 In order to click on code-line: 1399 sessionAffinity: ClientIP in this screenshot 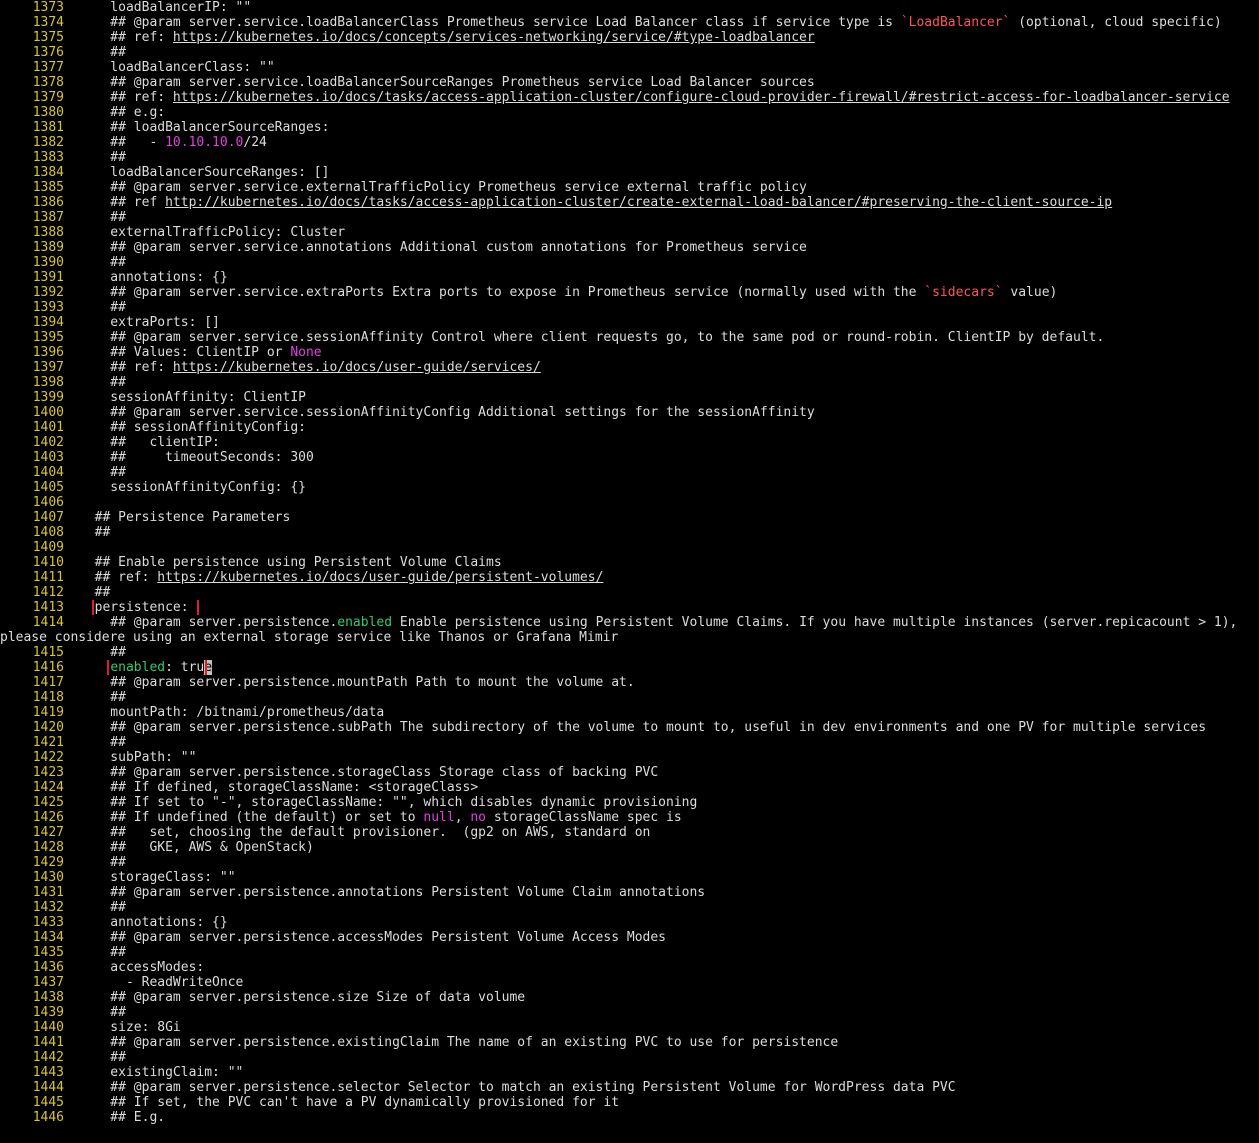, I will do `click(629, 397)`.